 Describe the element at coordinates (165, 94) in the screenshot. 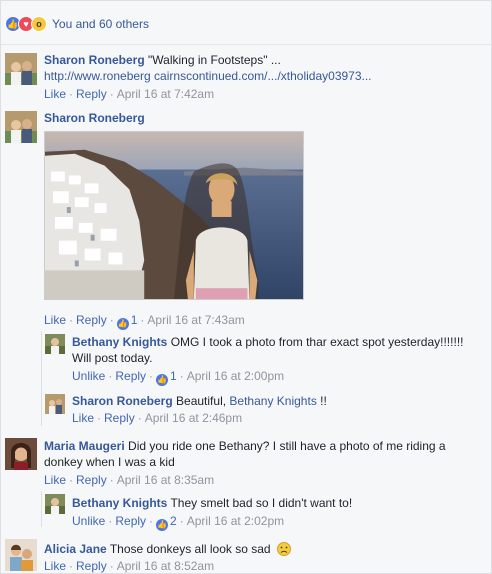

I see `timestamp: April 16 at 7:42am` at that location.